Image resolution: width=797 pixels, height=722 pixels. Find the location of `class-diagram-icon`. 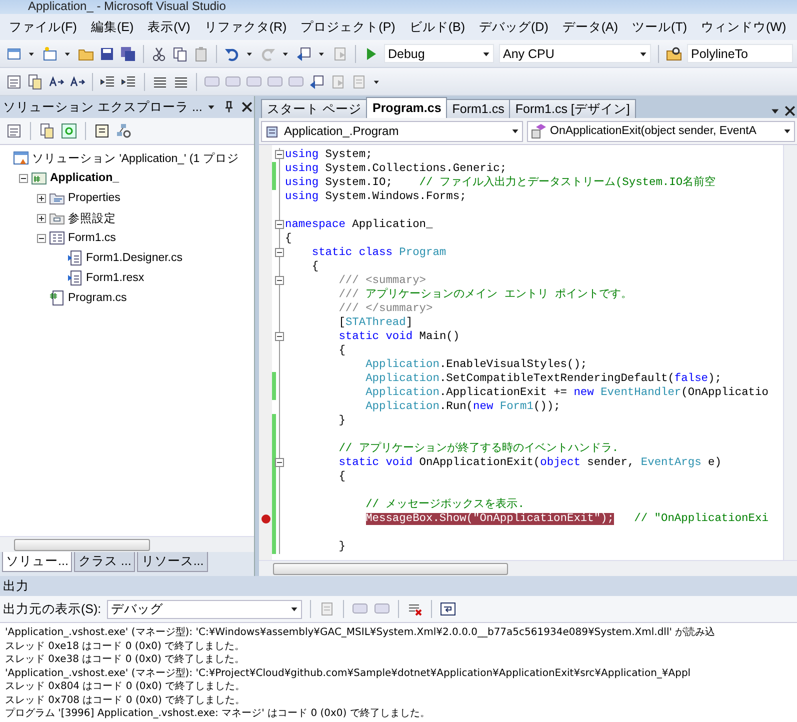

class-diagram-icon is located at coordinates (124, 131).